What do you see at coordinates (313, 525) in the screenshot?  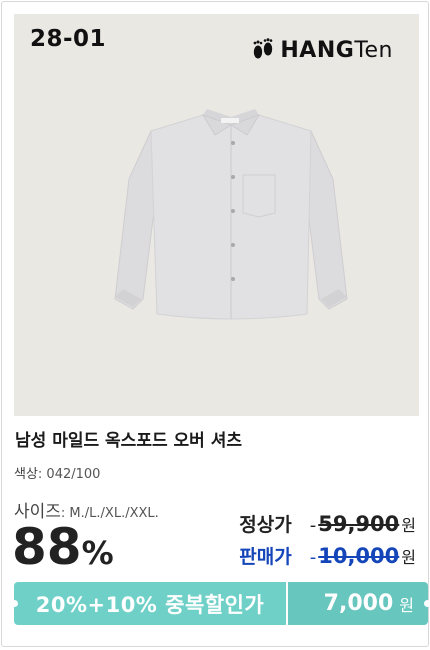 I see `regular-price-dash: -` at bounding box center [313, 525].